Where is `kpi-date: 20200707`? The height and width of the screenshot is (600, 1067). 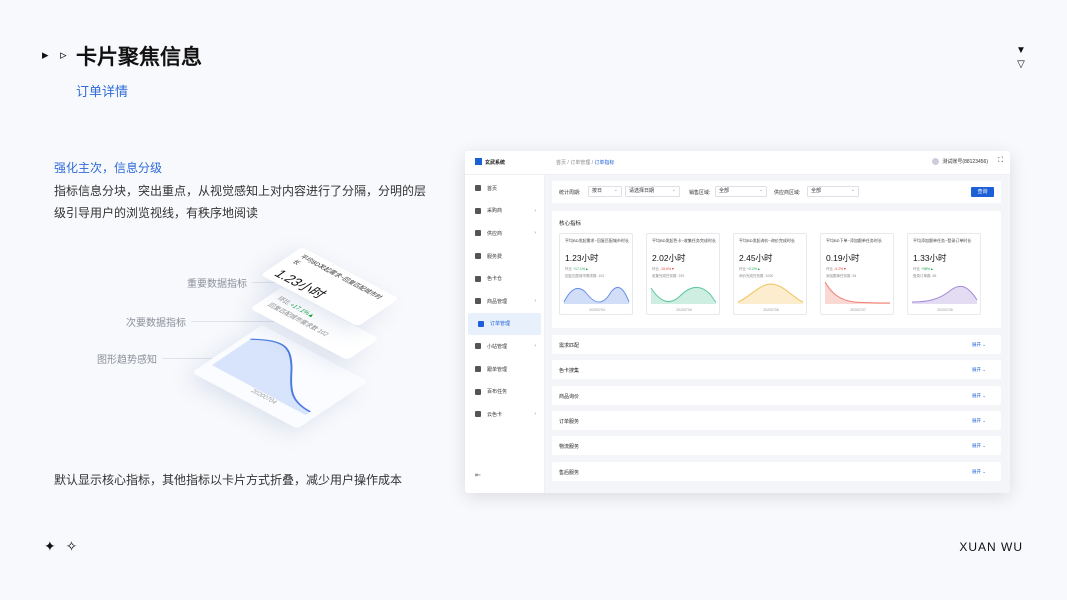 kpi-date: 20200707 is located at coordinates (858, 310).